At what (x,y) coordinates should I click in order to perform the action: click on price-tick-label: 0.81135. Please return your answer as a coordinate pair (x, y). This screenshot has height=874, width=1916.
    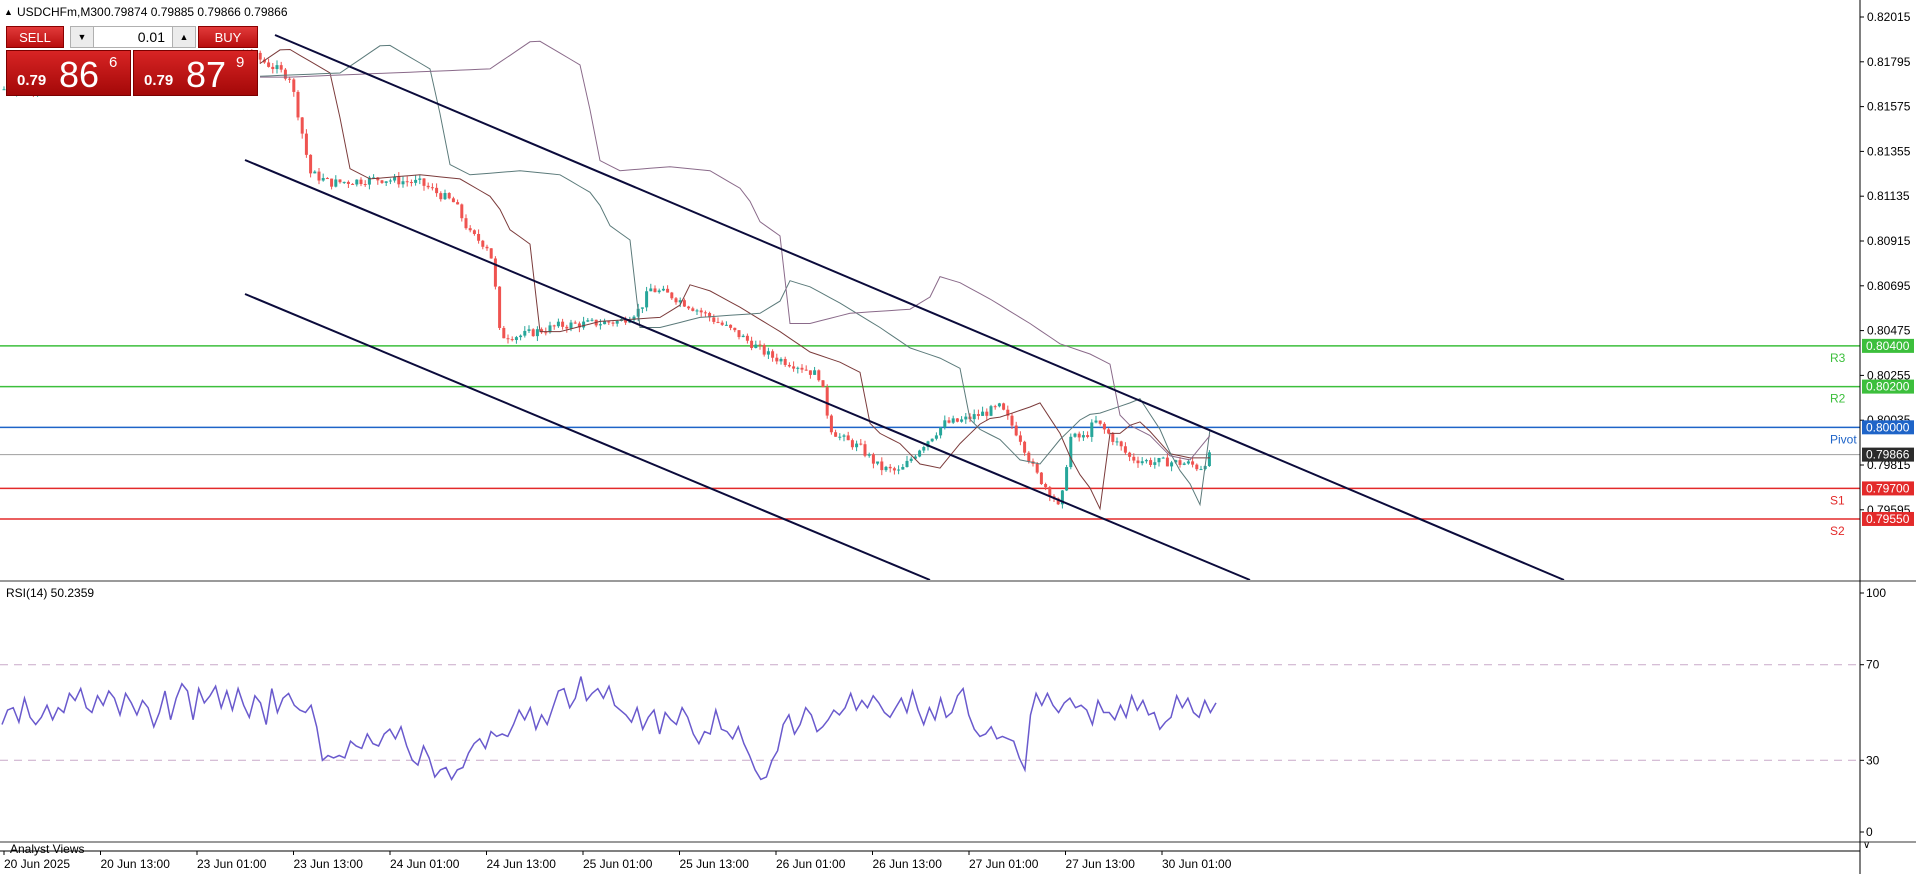
    Looking at the image, I should click on (1888, 196).